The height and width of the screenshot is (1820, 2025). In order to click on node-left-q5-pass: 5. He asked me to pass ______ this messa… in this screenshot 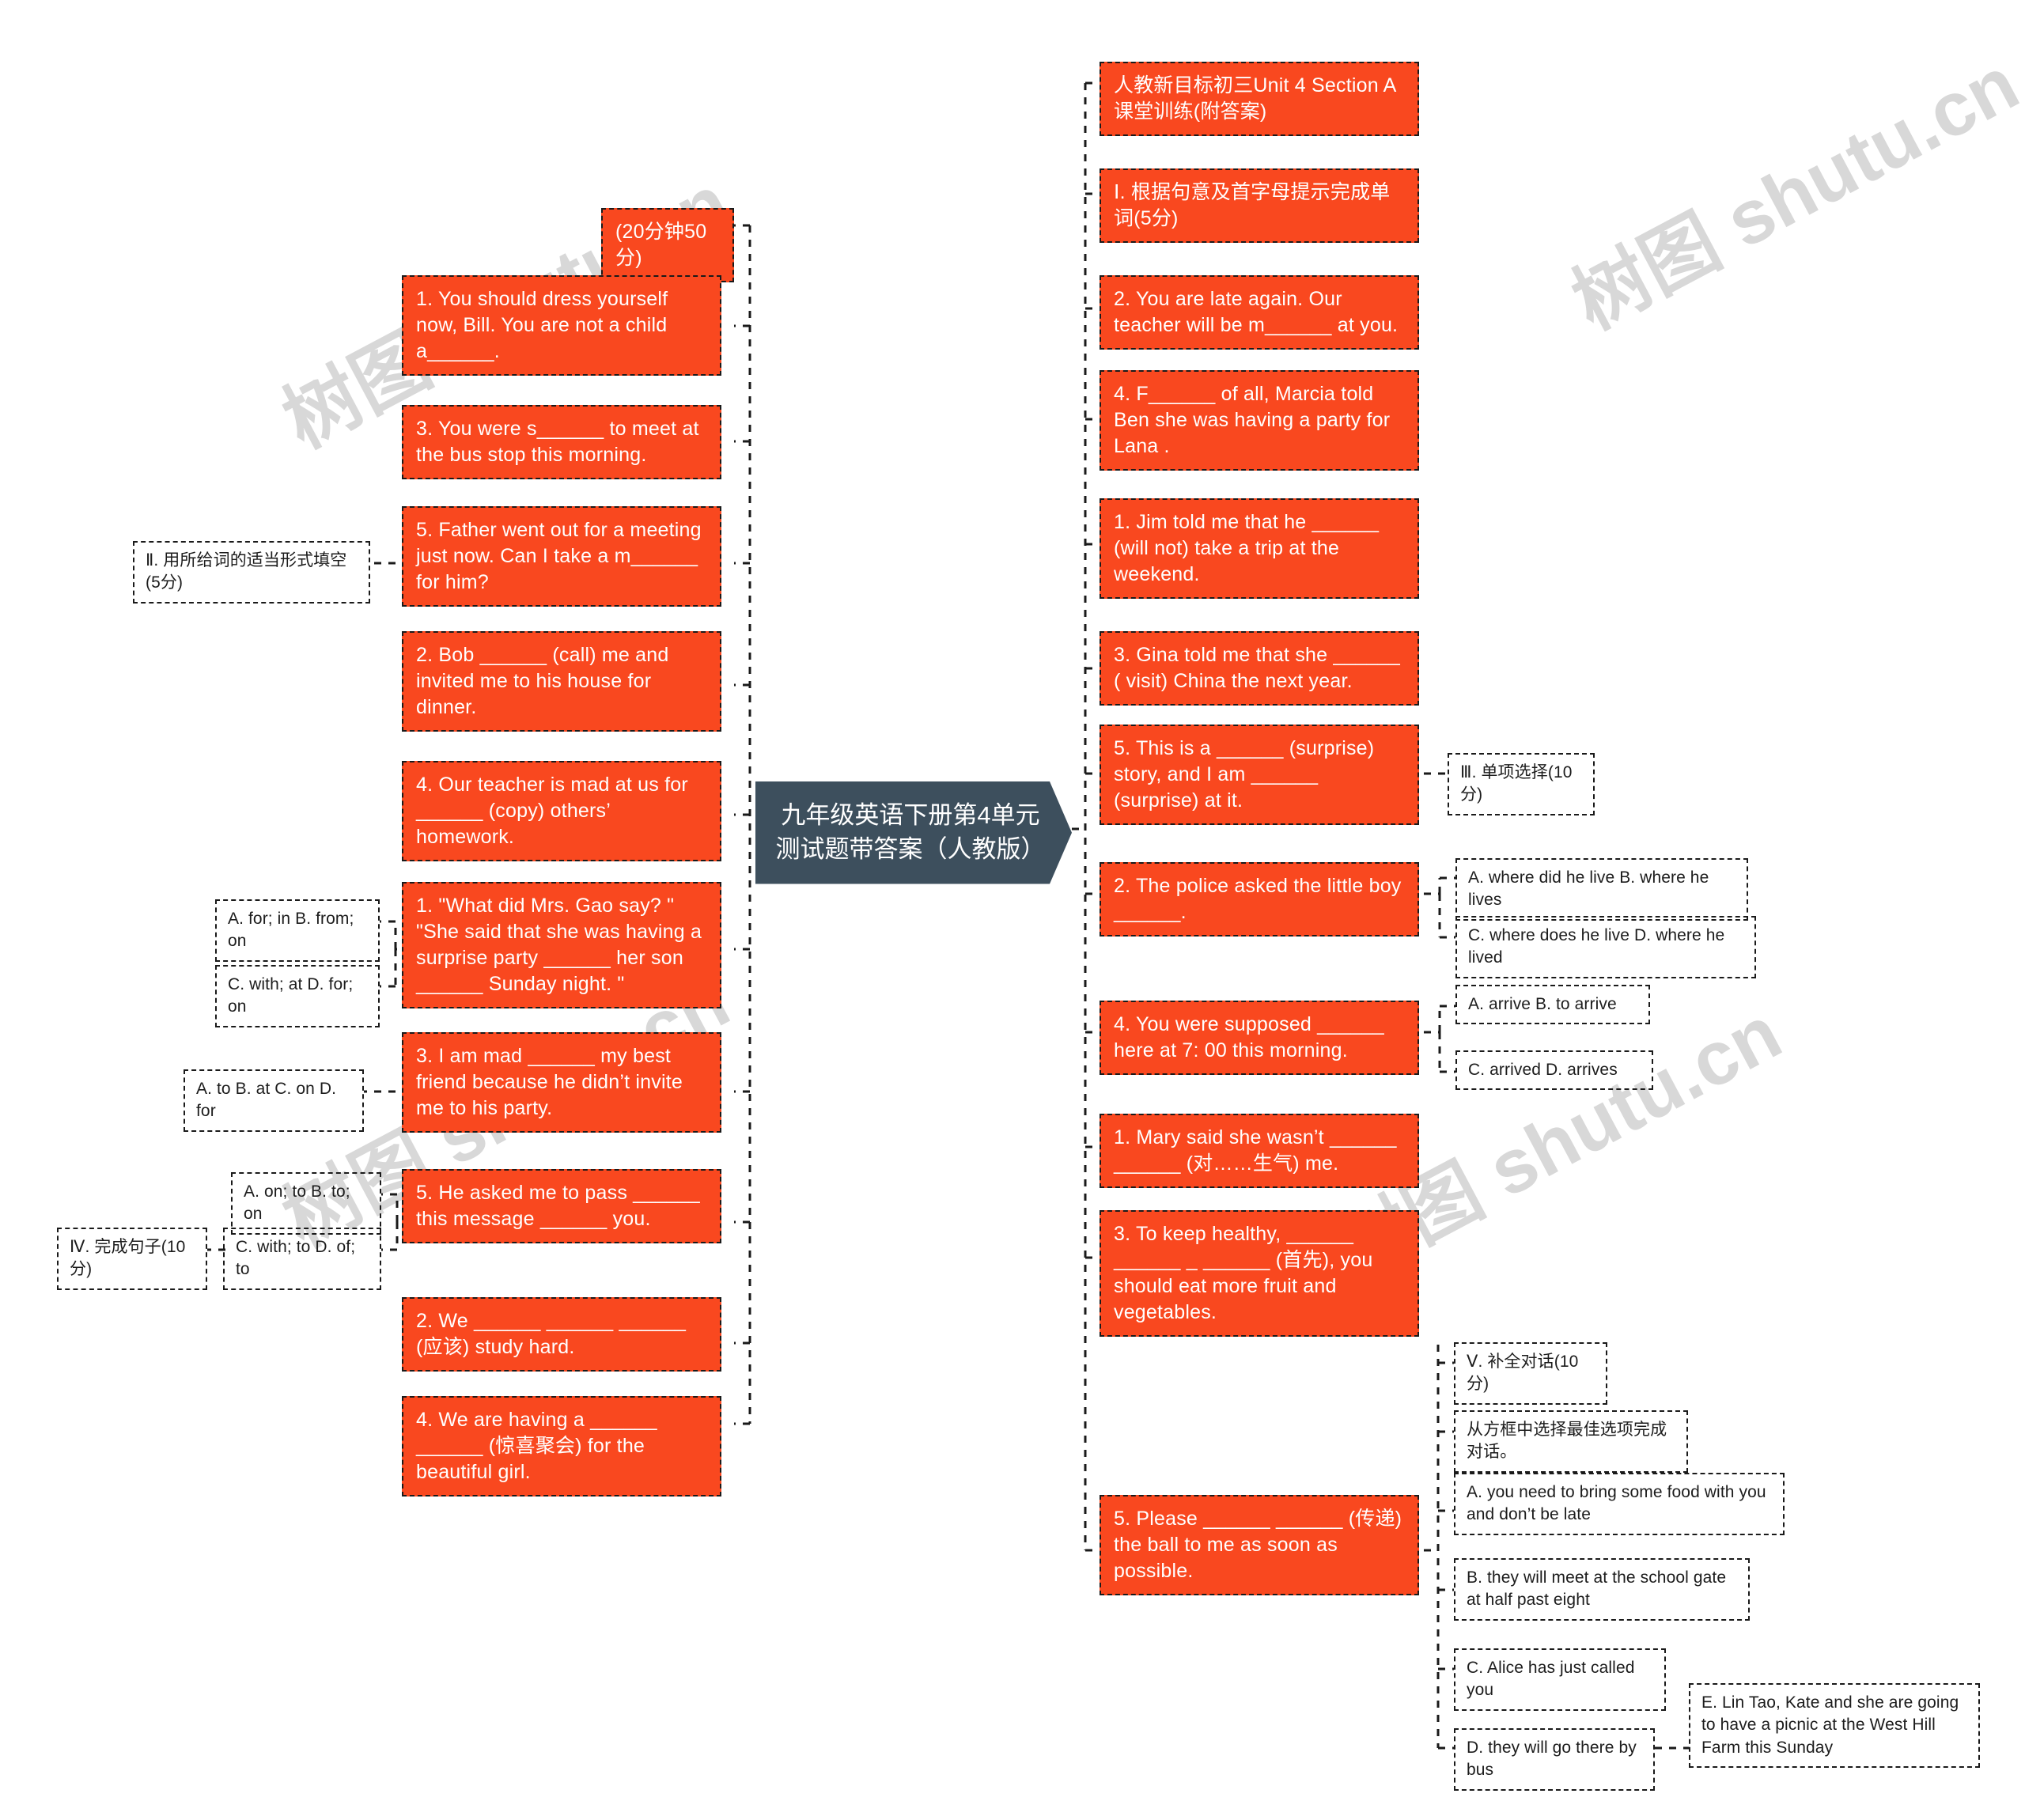, I will do `click(561, 1206)`.